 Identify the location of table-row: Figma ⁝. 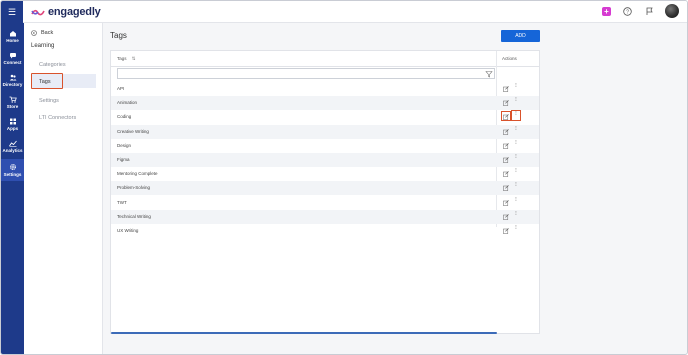
(325, 160).